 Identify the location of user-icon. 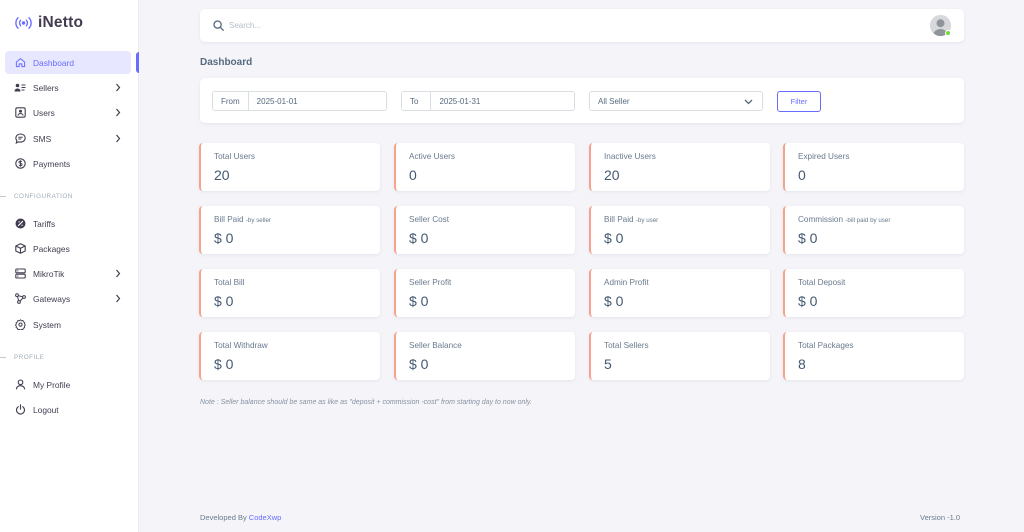
(20, 385).